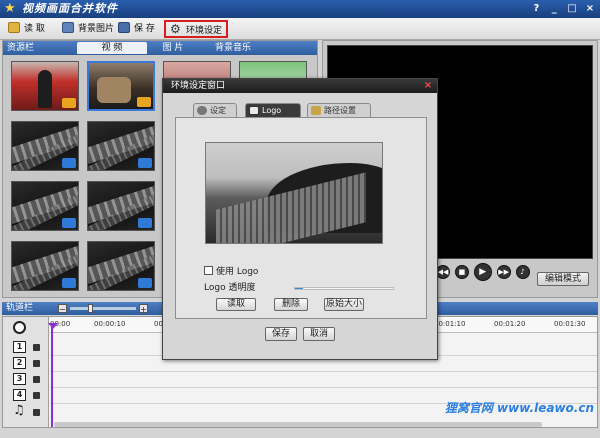  I want to click on tab-image: 图 片, so click(173, 48).